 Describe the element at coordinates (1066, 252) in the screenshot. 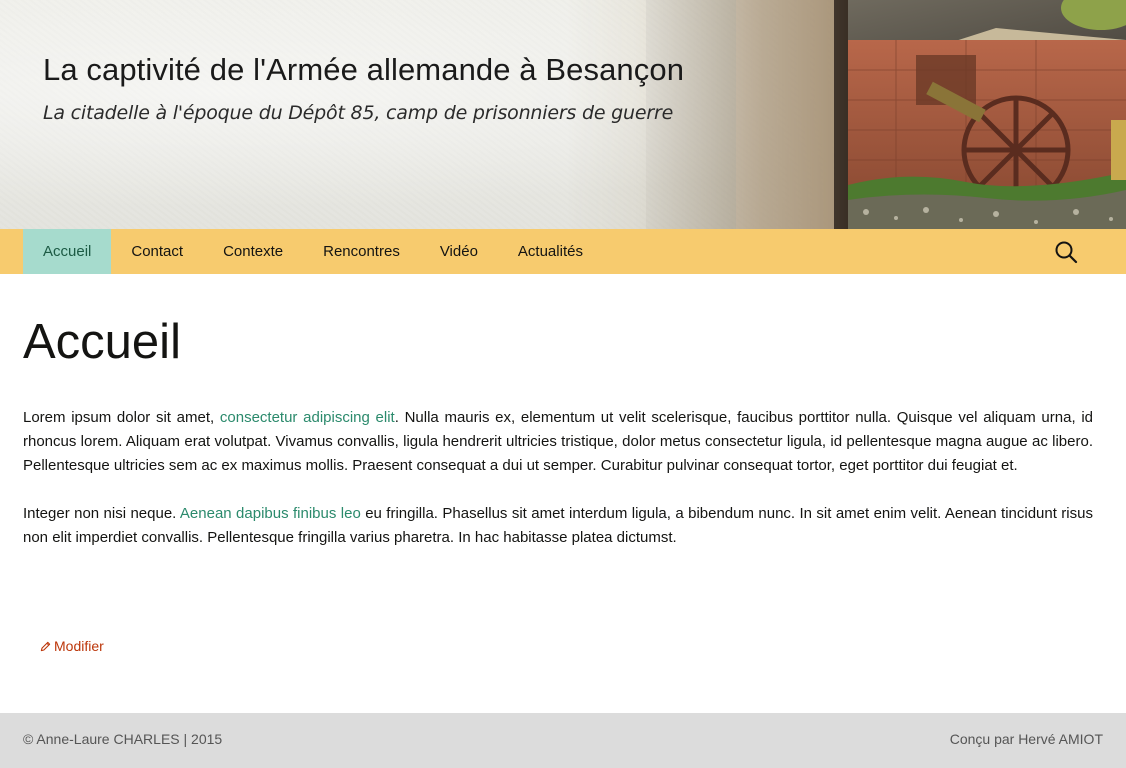

I see `search-icon` at that location.